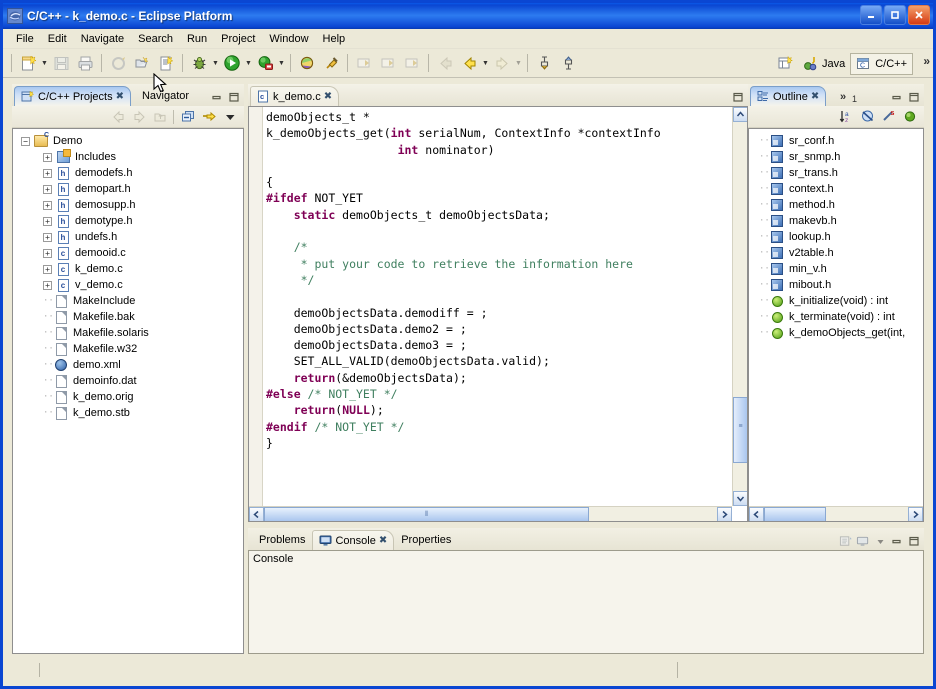 The width and height of the screenshot is (936, 689). I want to click on external-tools-dropdown-arrow: ▼, so click(281, 63).